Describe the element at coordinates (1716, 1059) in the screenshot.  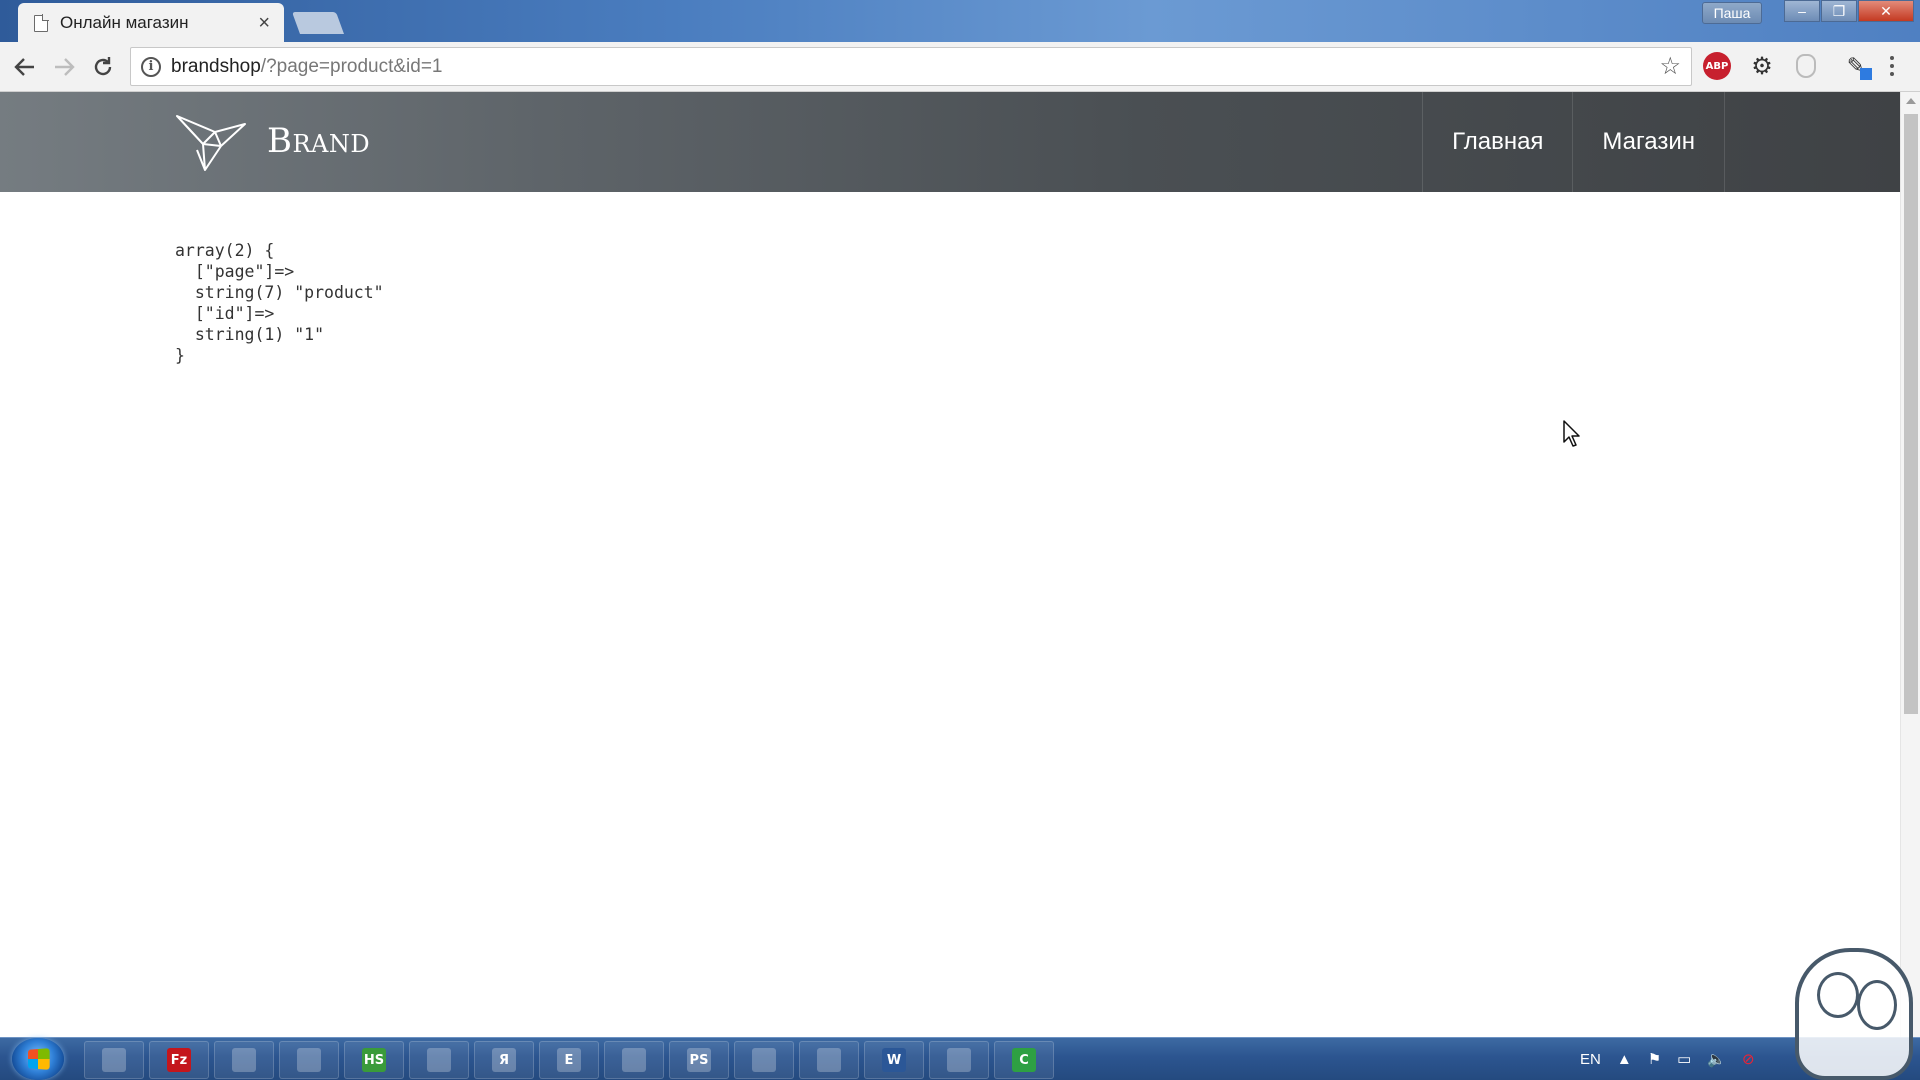
I see `volume-icon: 🔈` at that location.